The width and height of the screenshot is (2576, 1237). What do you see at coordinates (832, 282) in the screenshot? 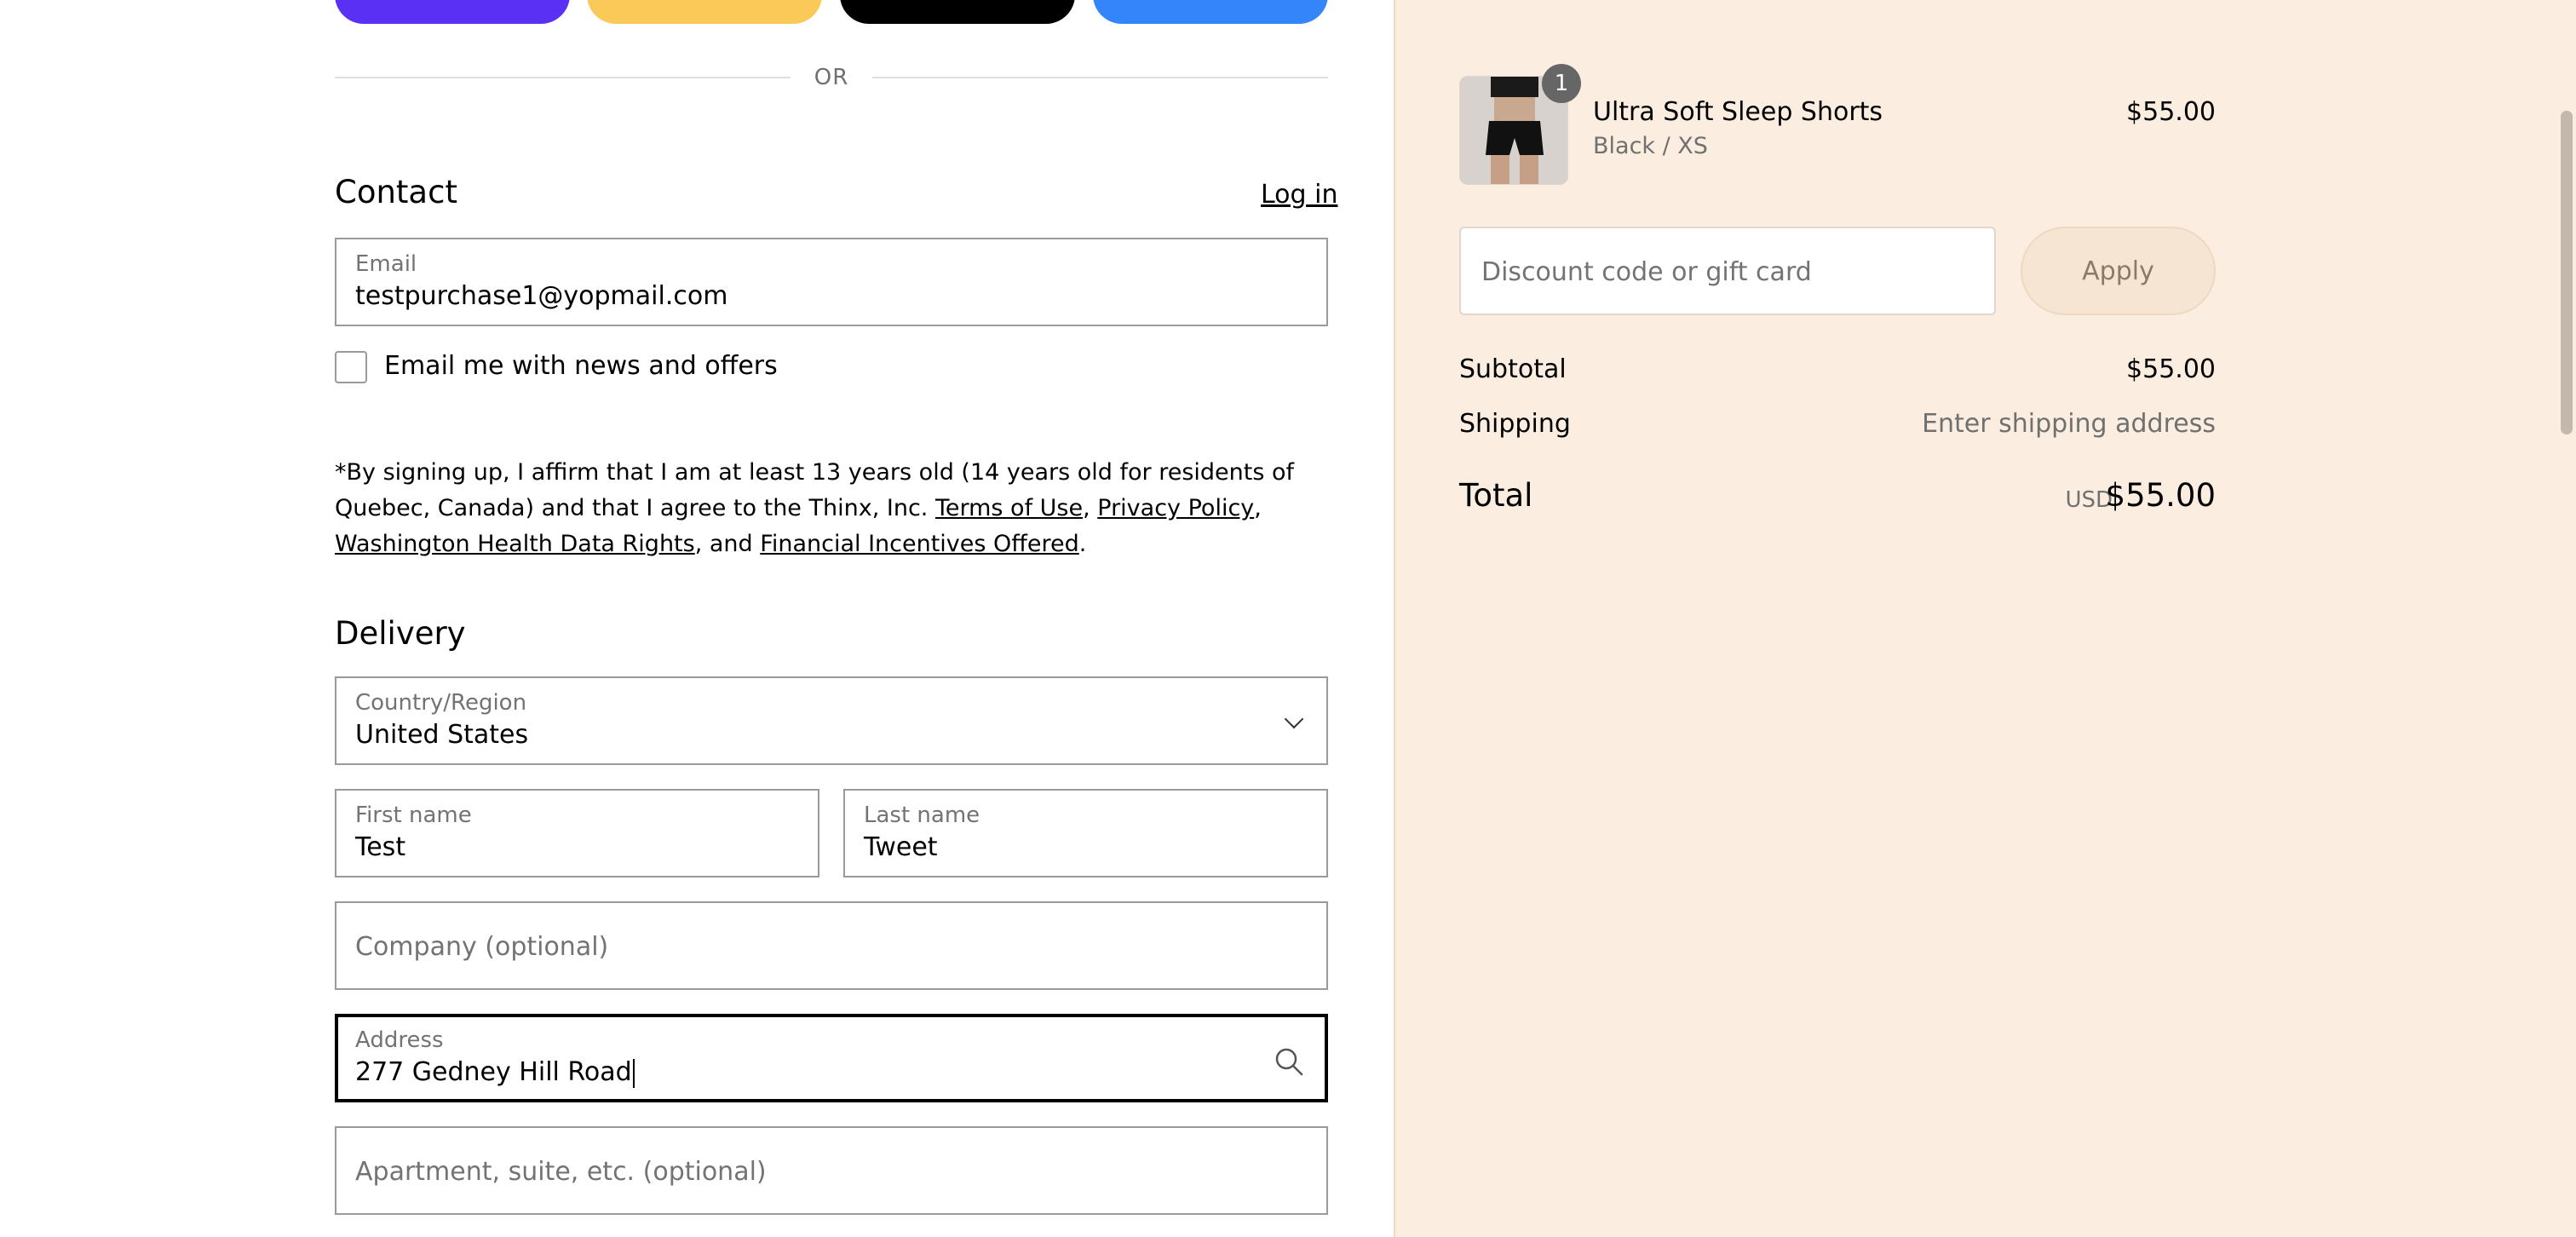
I see `email-field: Email testpurchase1@yopmail.com` at bounding box center [832, 282].